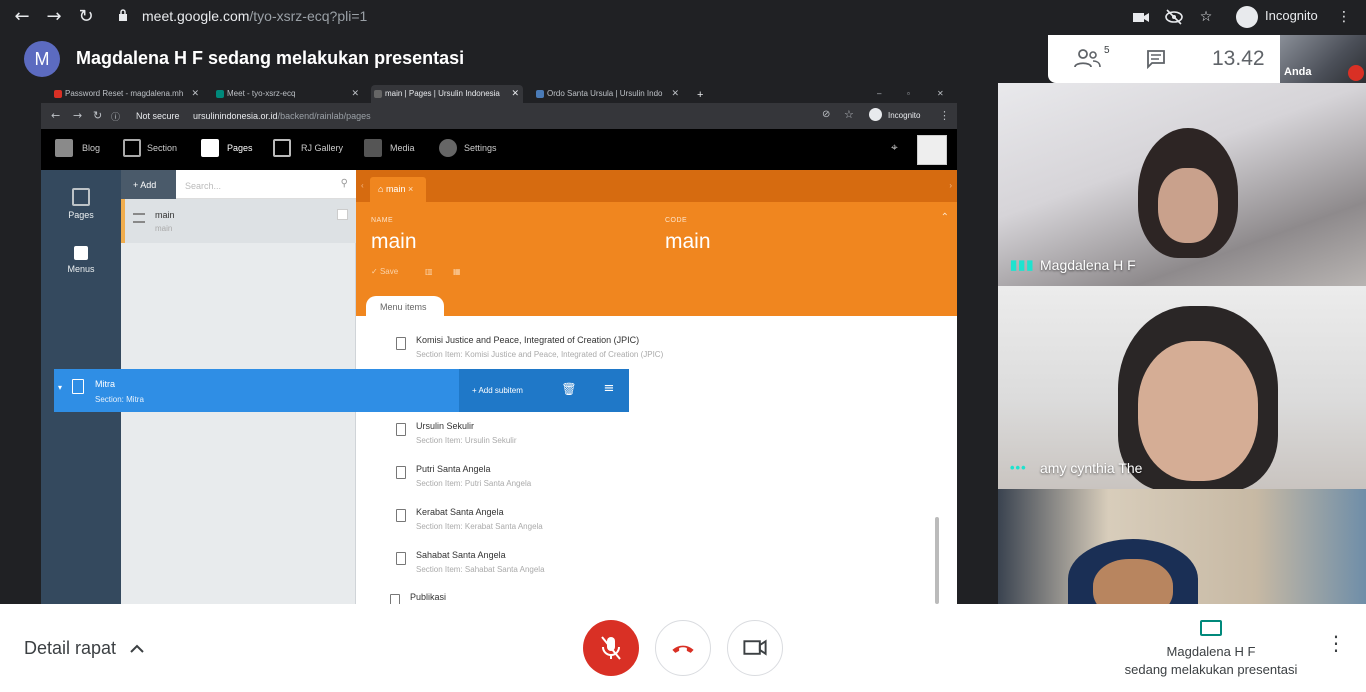  Describe the element at coordinates (1211, 669) in the screenshot. I see `presenter-status: sedang melakukan presentasi` at that location.